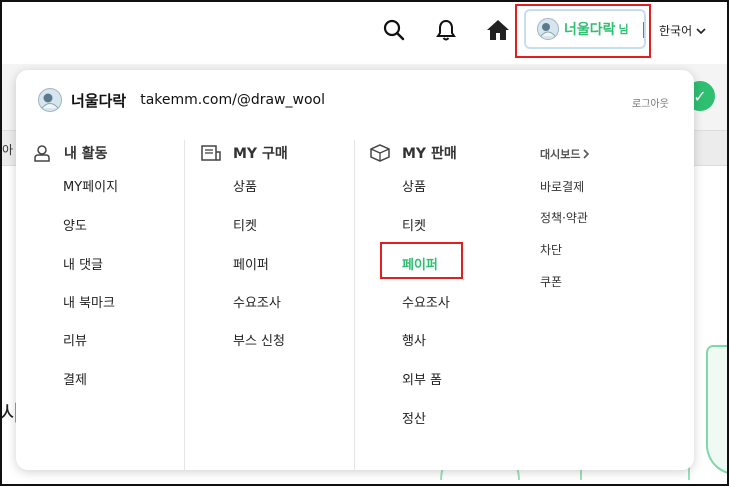  What do you see at coordinates (590, 30) in the screenshot?
I see `user-name: 너울다락` at bounding box center [590, 30].